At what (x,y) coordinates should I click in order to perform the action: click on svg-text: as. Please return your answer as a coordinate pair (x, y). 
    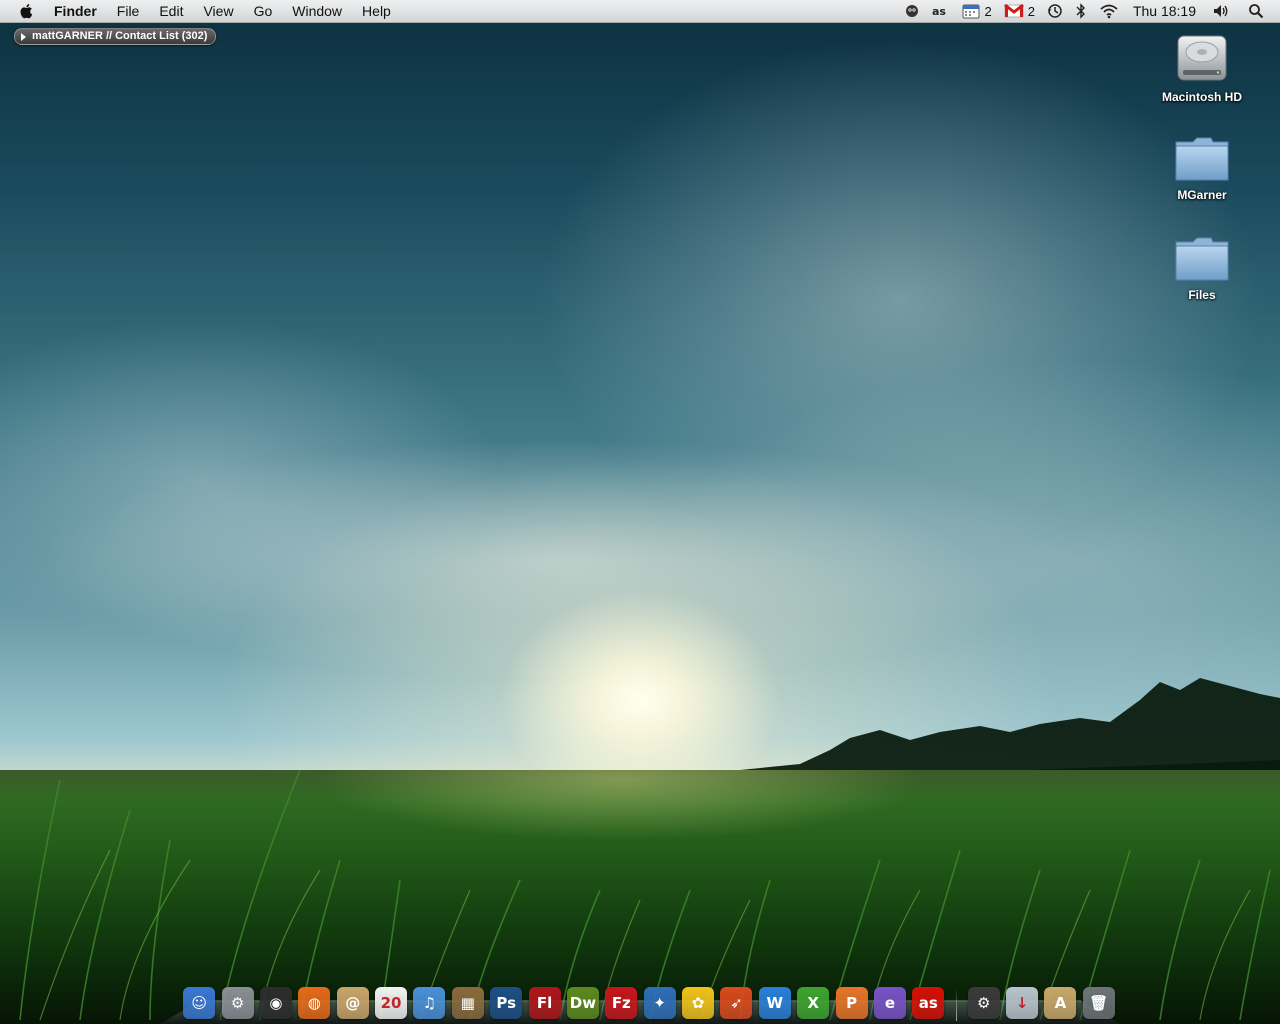
    Looking at the image, I should click on (939, 11).